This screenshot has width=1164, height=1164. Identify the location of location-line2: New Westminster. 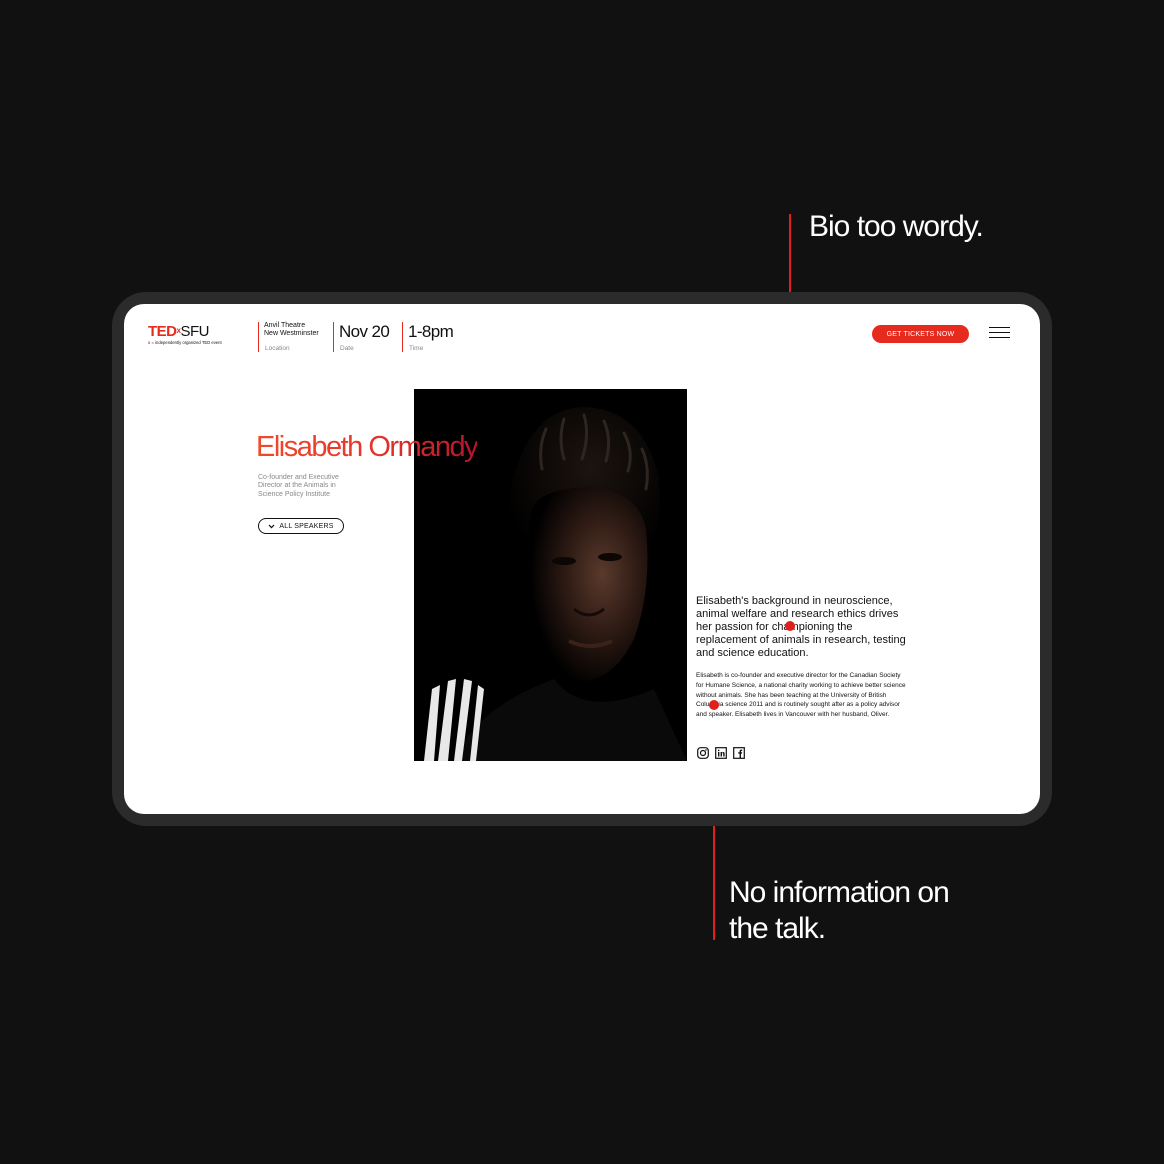
(291, 333).